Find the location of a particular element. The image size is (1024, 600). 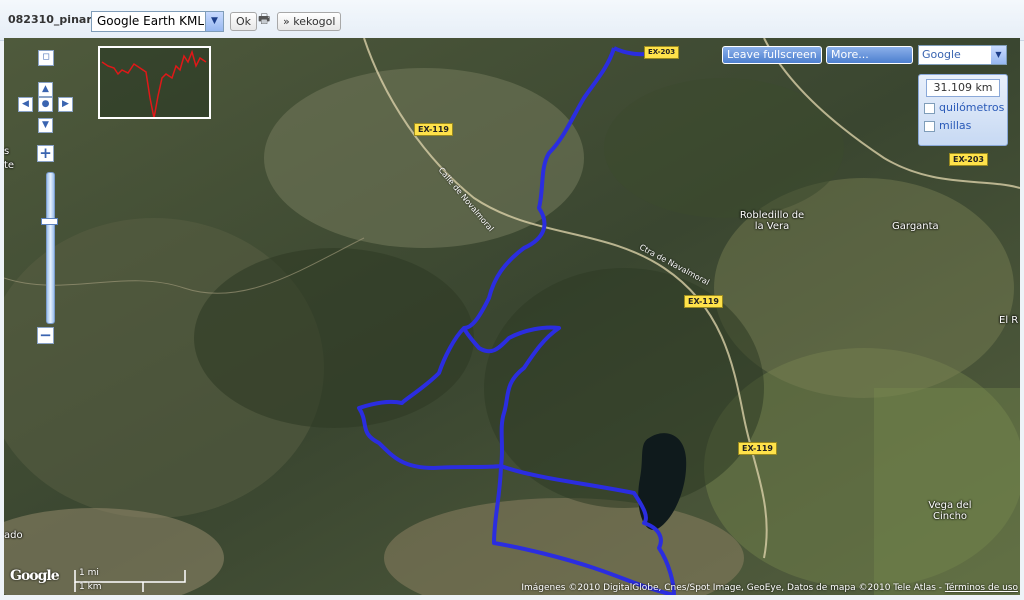

distance-panel: 31.109 km quilómetros millas is located at coordinates (963, 110).